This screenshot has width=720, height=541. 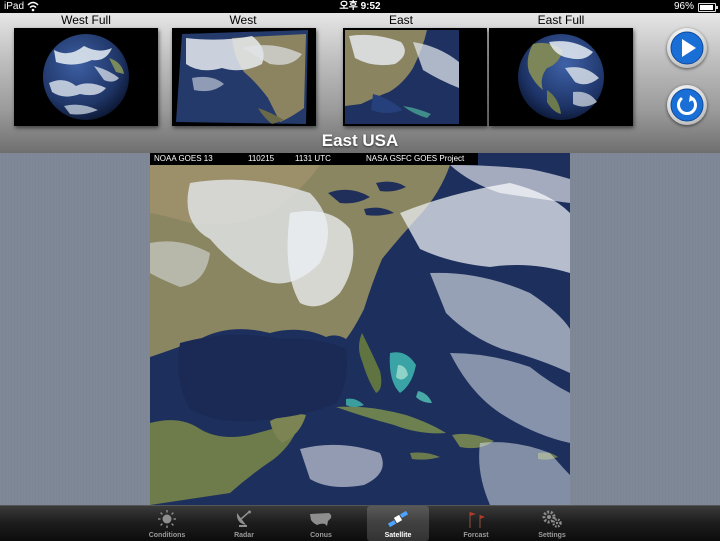 What do you see at coordinates (86, 20) in the screenshot?
I see `thumb-caption-west-full: West Full` at bounding box center [86, 20].